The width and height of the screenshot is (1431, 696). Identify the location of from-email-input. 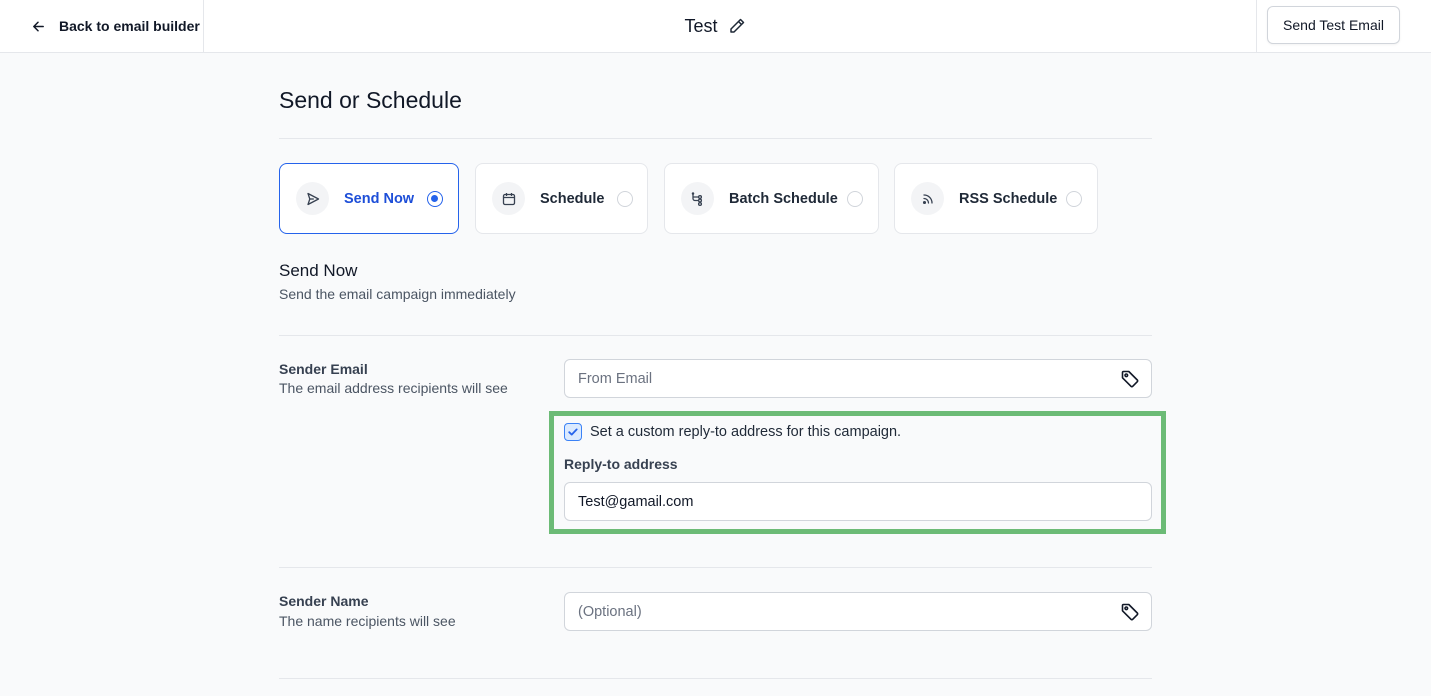
(858, 378).